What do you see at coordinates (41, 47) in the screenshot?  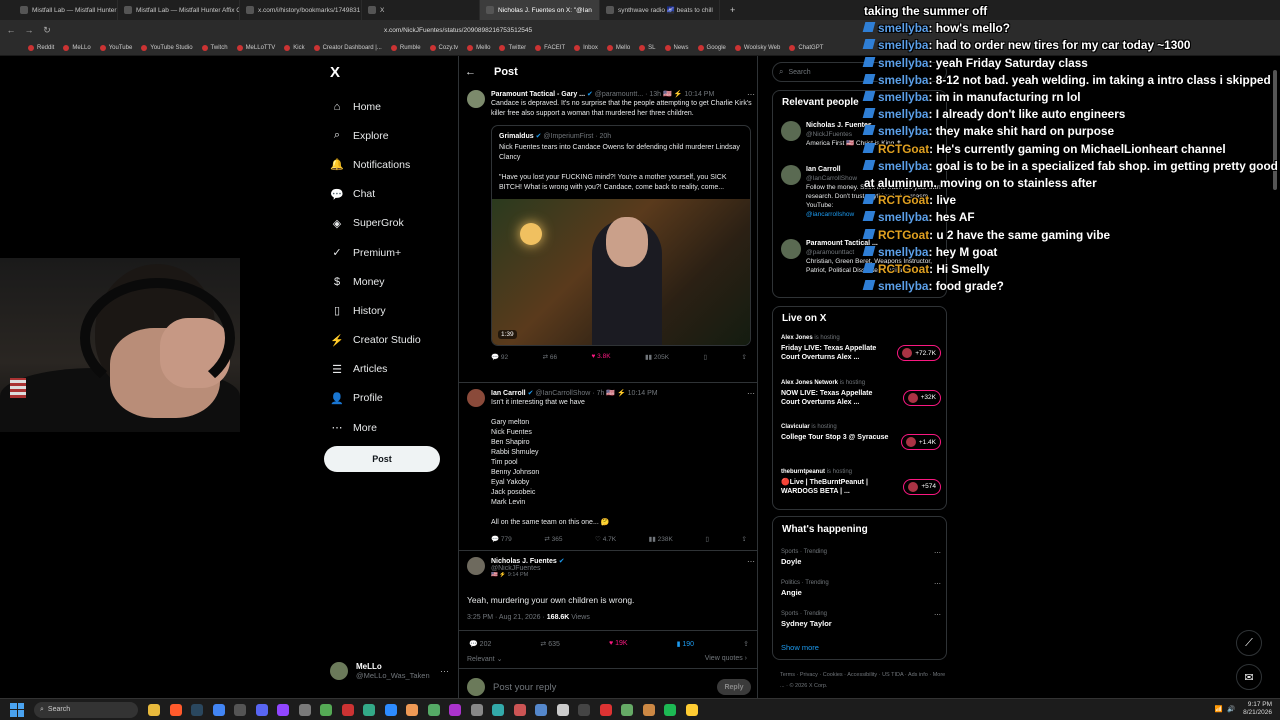 I see `bookmark-item: Reddit` at bounding box center [41, 47].